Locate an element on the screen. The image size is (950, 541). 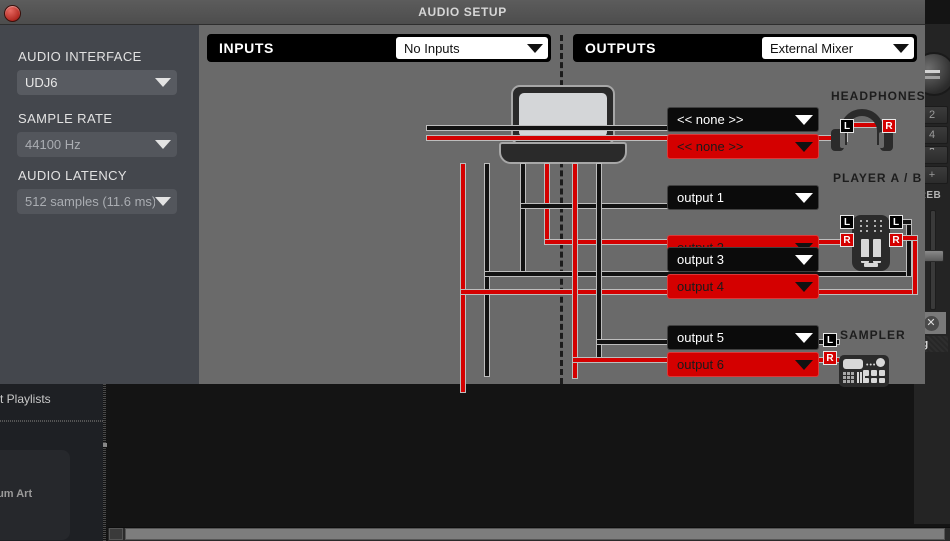
sampler-screen is located at coordinates (853, 364).